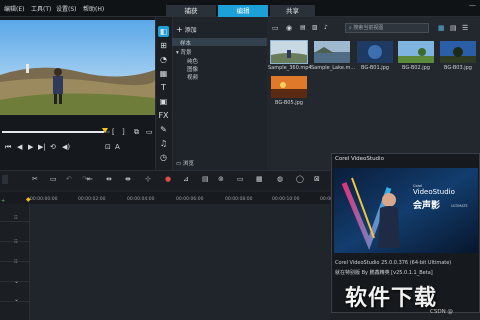 The height and width of the screenshot is (320, 480). What do you see at coordinates (163, 143) in the screenshot?
I see `audio-icon: ♫` at bounding box center [163, 143].